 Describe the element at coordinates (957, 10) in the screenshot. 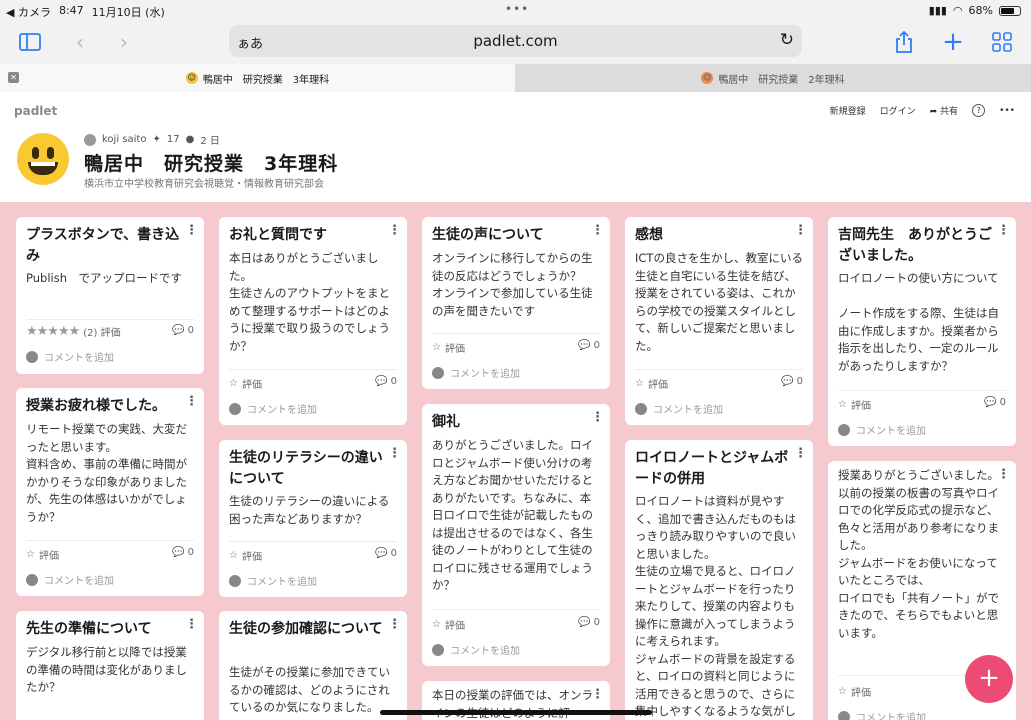

I see `wifi-icon: ◠` at that location.